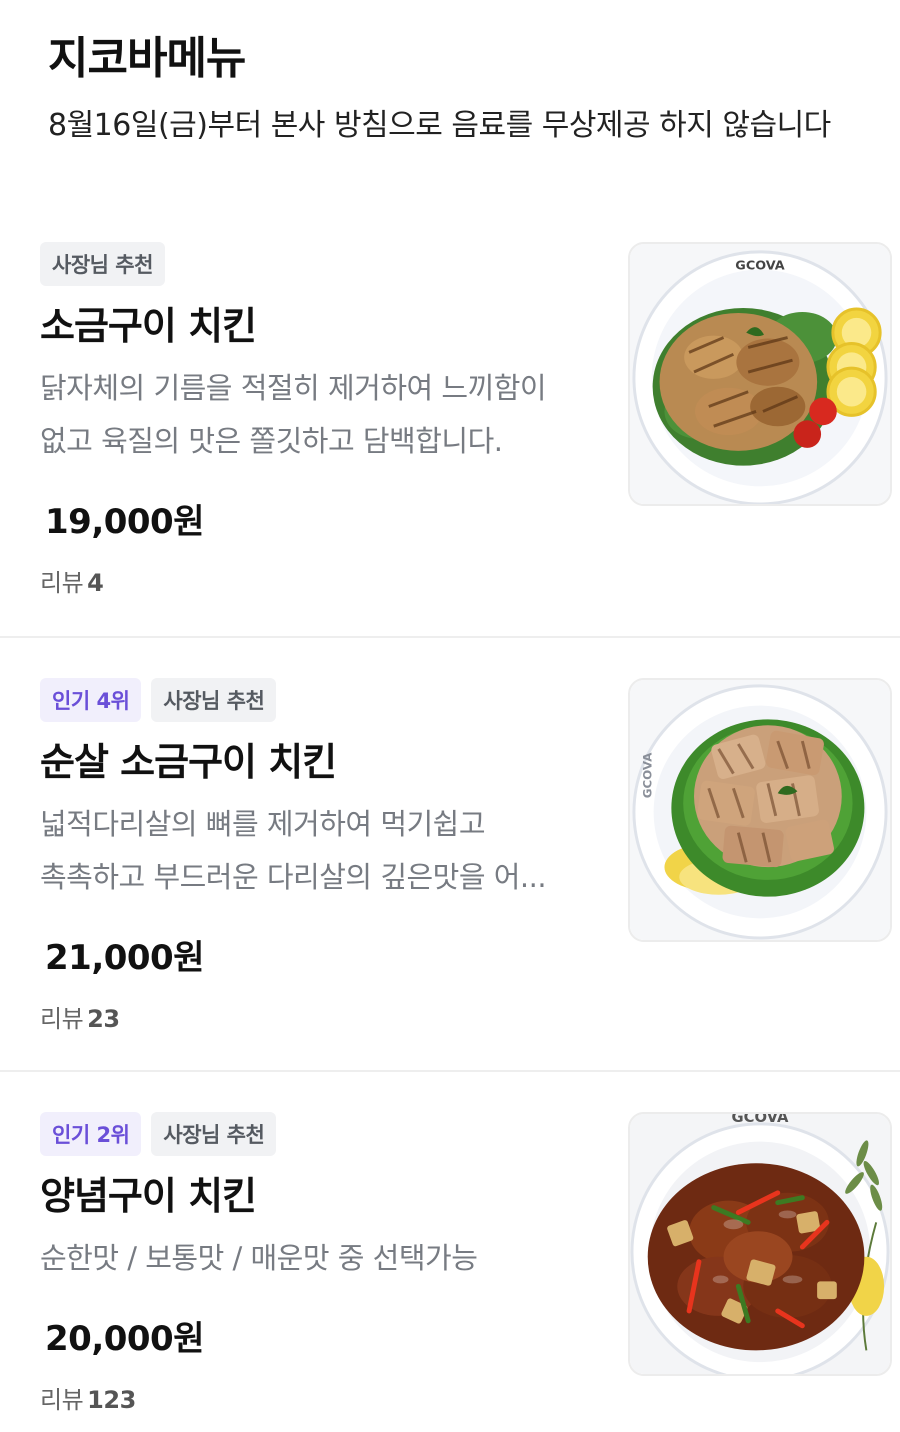 The height and width of the screenshot is (1432, 900). I want to click on boneless-salt-grilled-chicken-image: GCOVA, so click(760, 810).